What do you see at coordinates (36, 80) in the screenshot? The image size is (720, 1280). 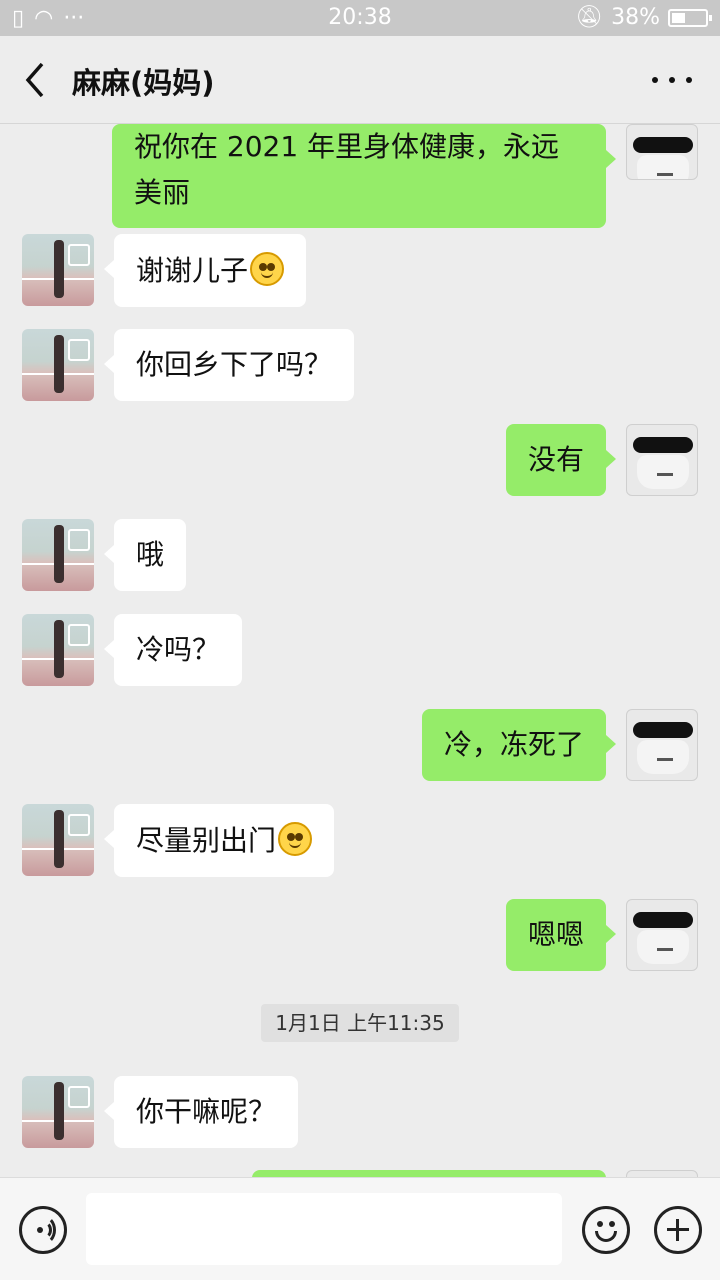 I see `chevron-left-icon` at bounding box center [36, 80].